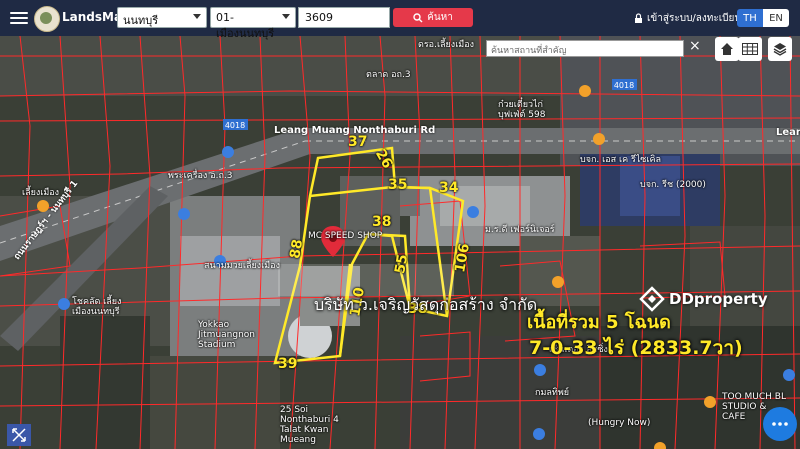 Image resolution: width=800 pixels, height=449 pixels. What do you see at coordinates (287, 364) in the screenshot?
I see `parcel-number-39: 39` at bounding box center [287, 364].